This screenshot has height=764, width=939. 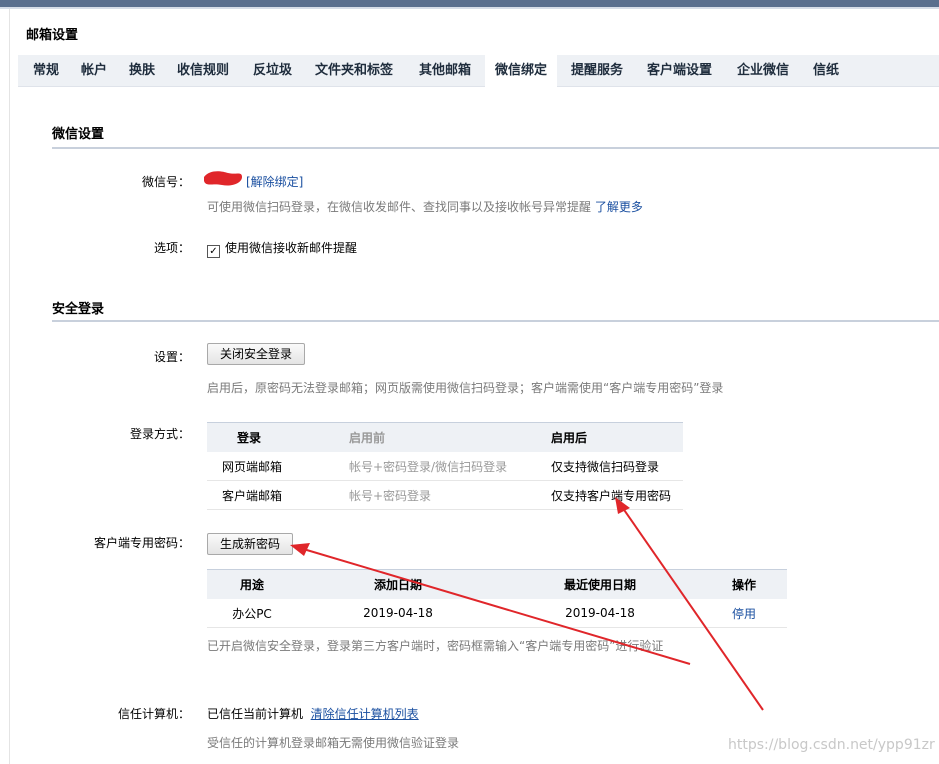 I want to click on arrow-to-client-password-text, so click(x=691, y=607).